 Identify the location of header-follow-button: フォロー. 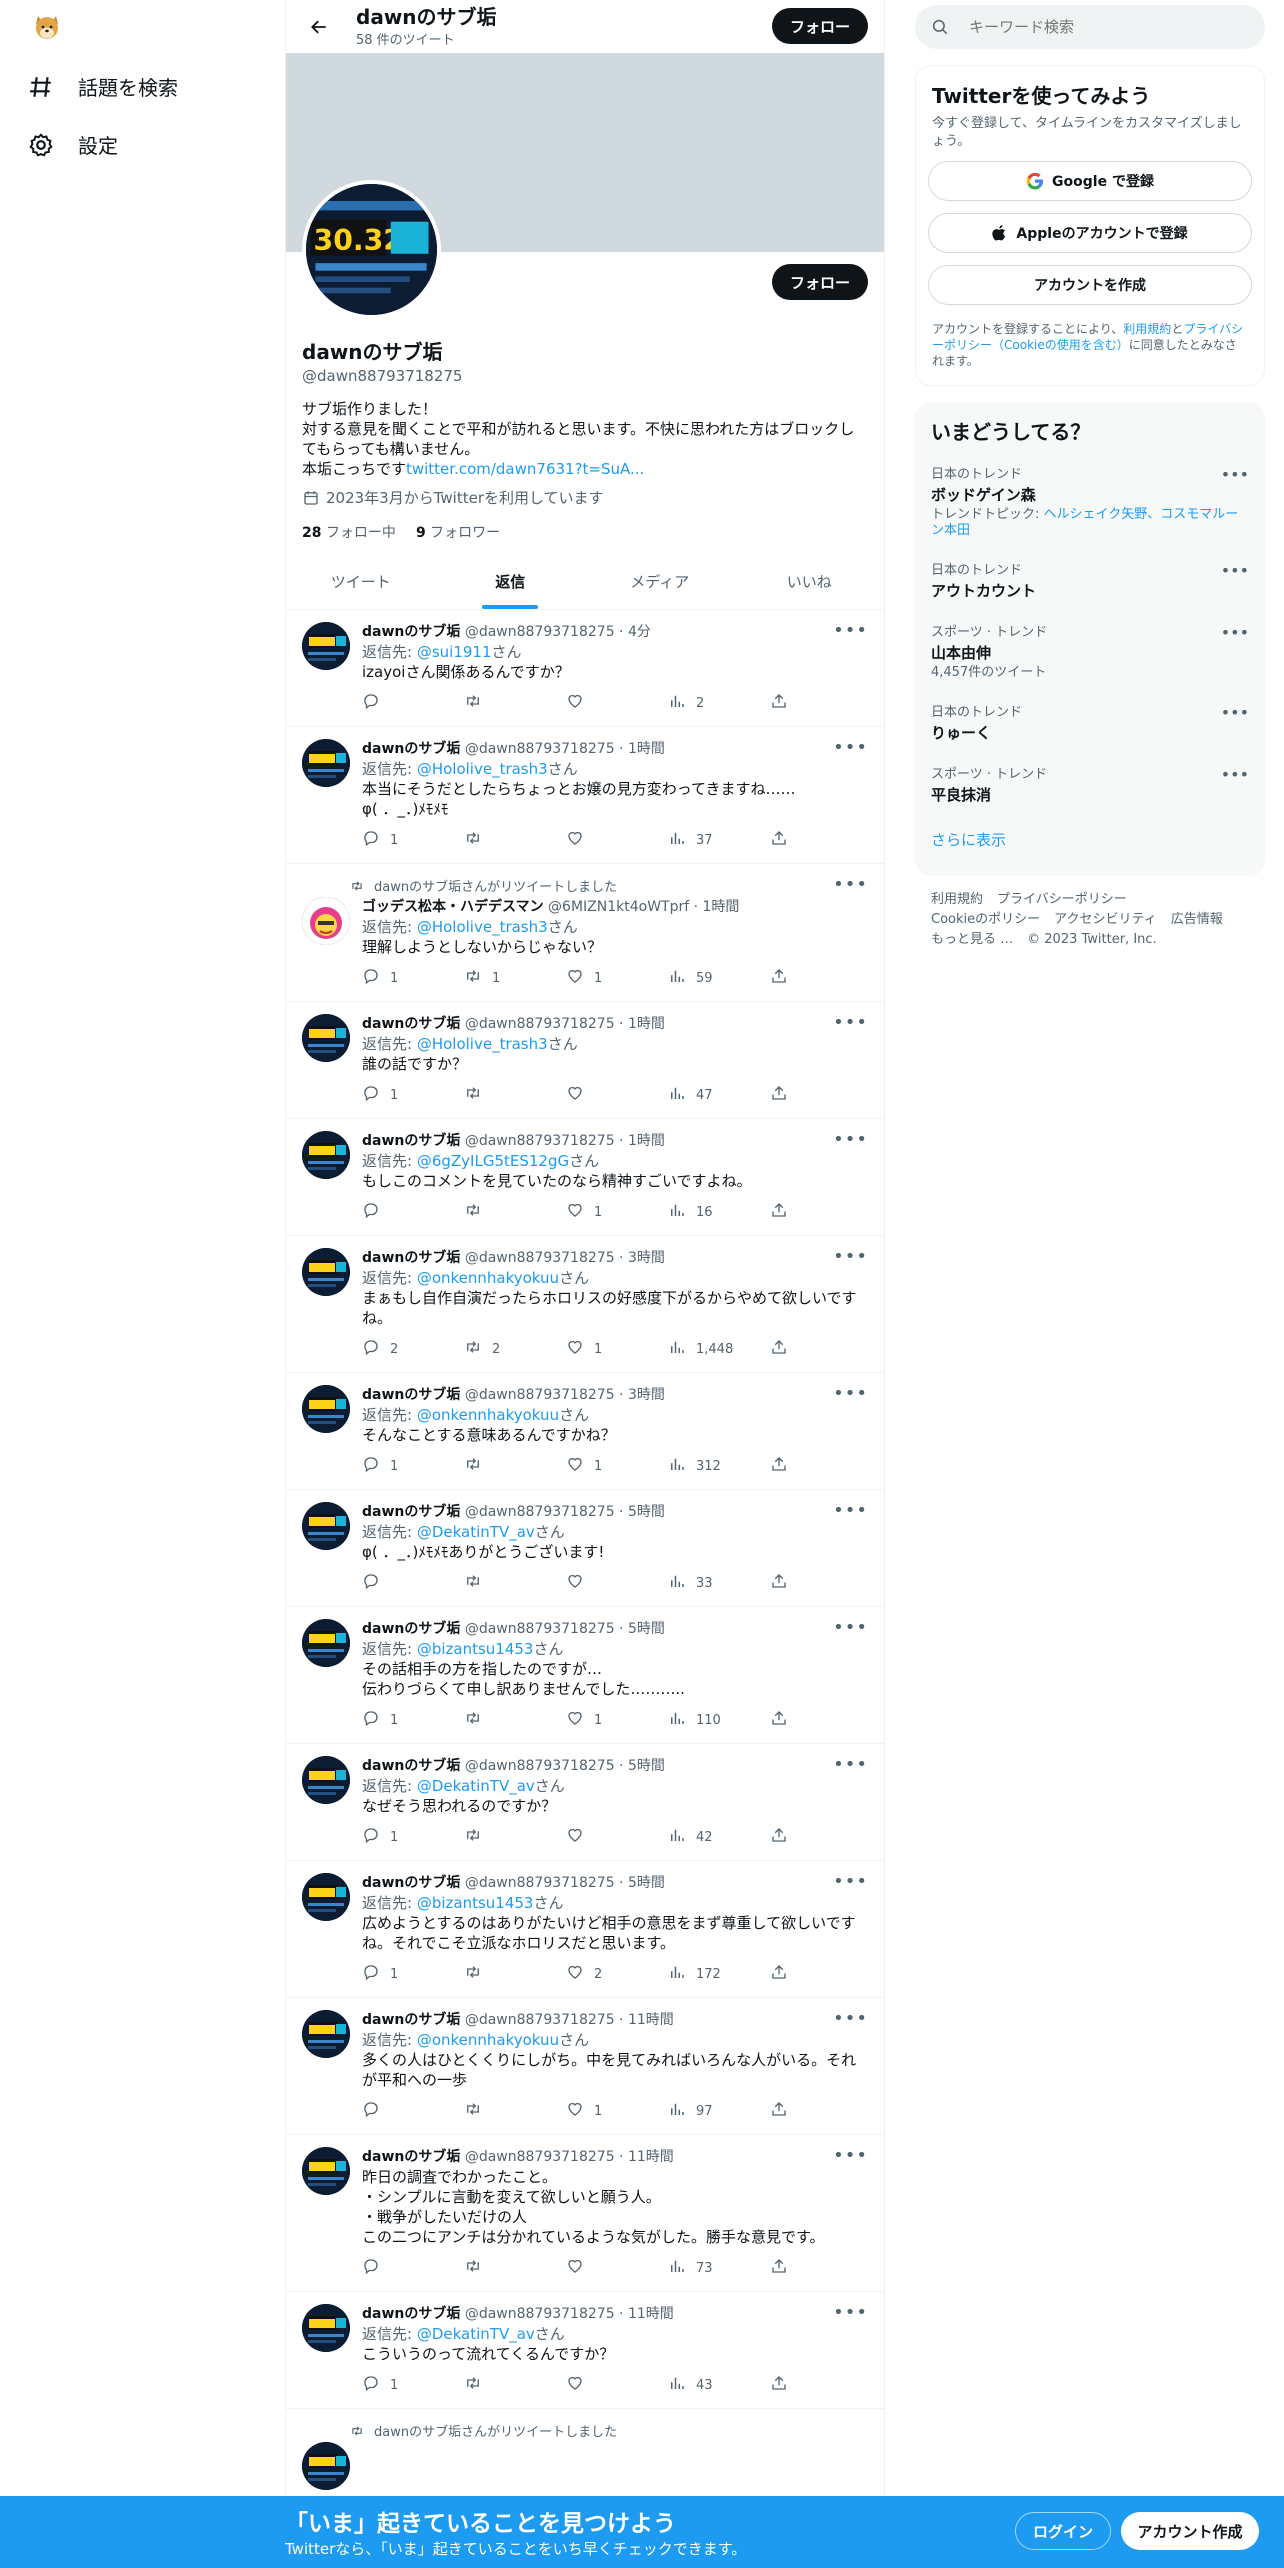
(819, 26).